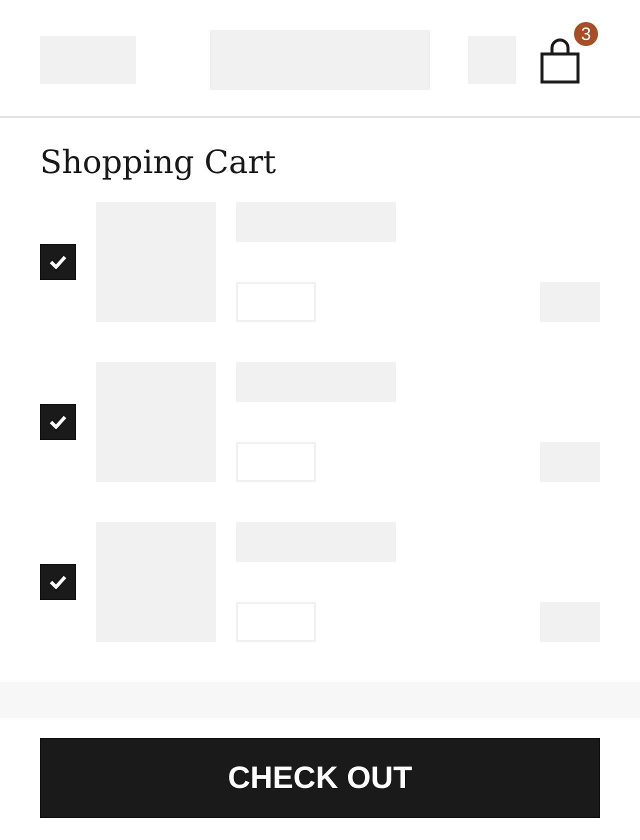 The height and width of the screenshot is (840, 640). I want to click on checkout-button: CHECK OUT, so click(320, 778).